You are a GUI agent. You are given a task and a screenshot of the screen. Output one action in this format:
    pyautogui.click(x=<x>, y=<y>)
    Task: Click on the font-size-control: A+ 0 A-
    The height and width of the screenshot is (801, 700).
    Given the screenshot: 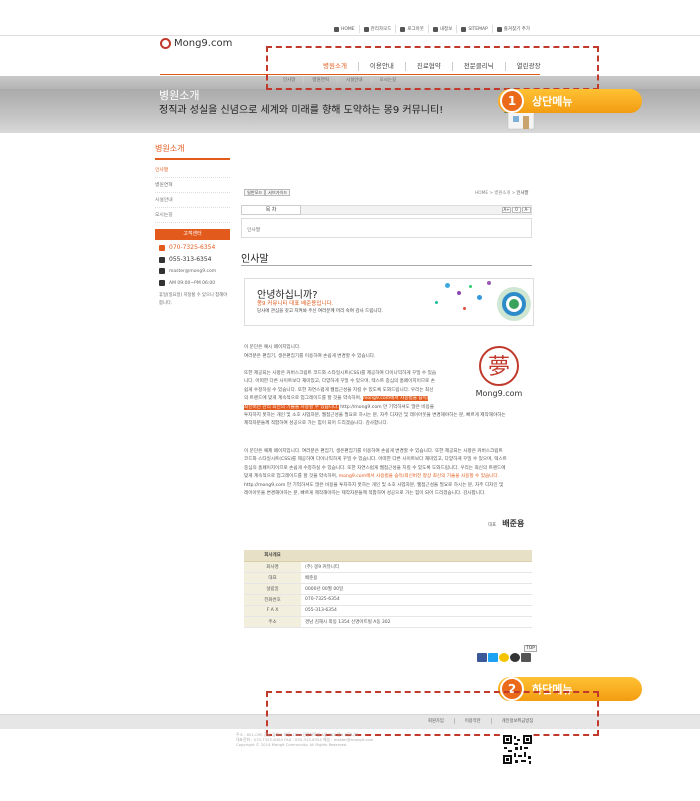 What is the action you would take?
    pyautogui.click(x=516, y=210)
    